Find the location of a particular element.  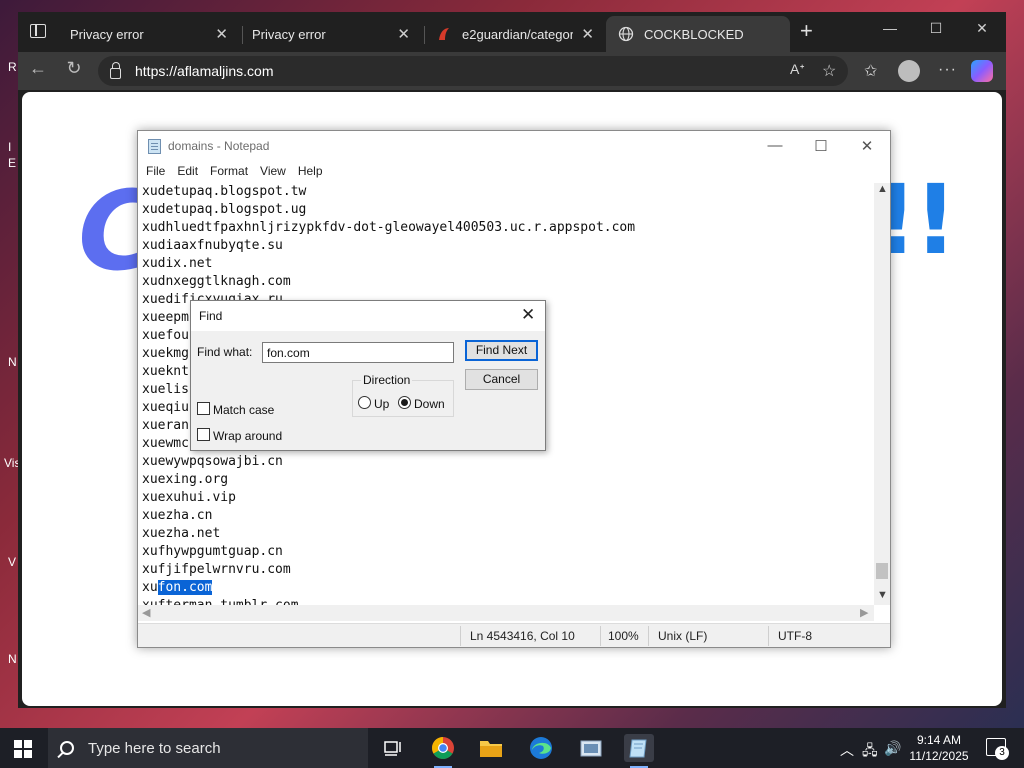

tab-cockblocked: COCKBLOCKED is located at coordinates (698, 34).